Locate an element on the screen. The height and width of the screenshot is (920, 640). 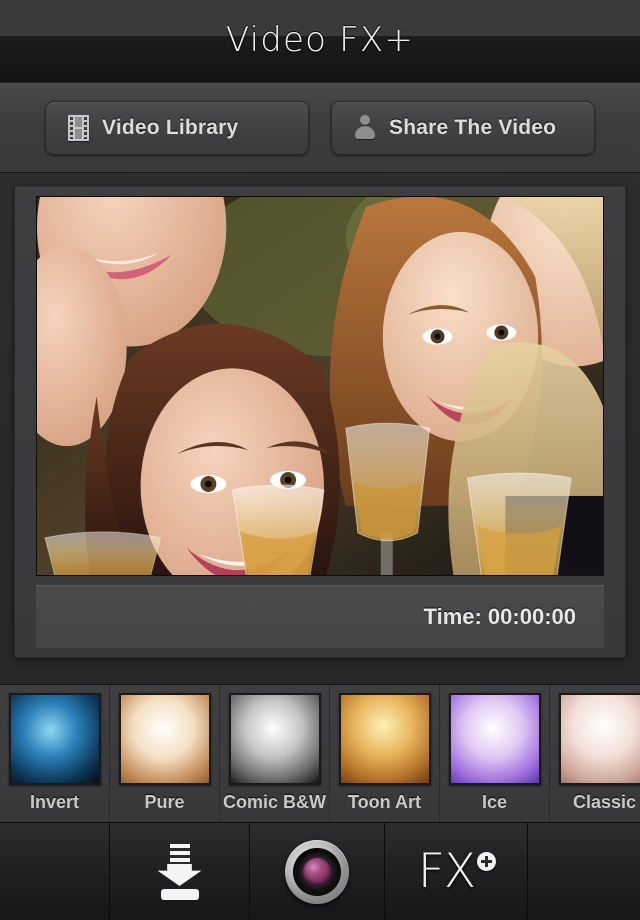
filter-label: Classic is located at coordinates (604, 802).